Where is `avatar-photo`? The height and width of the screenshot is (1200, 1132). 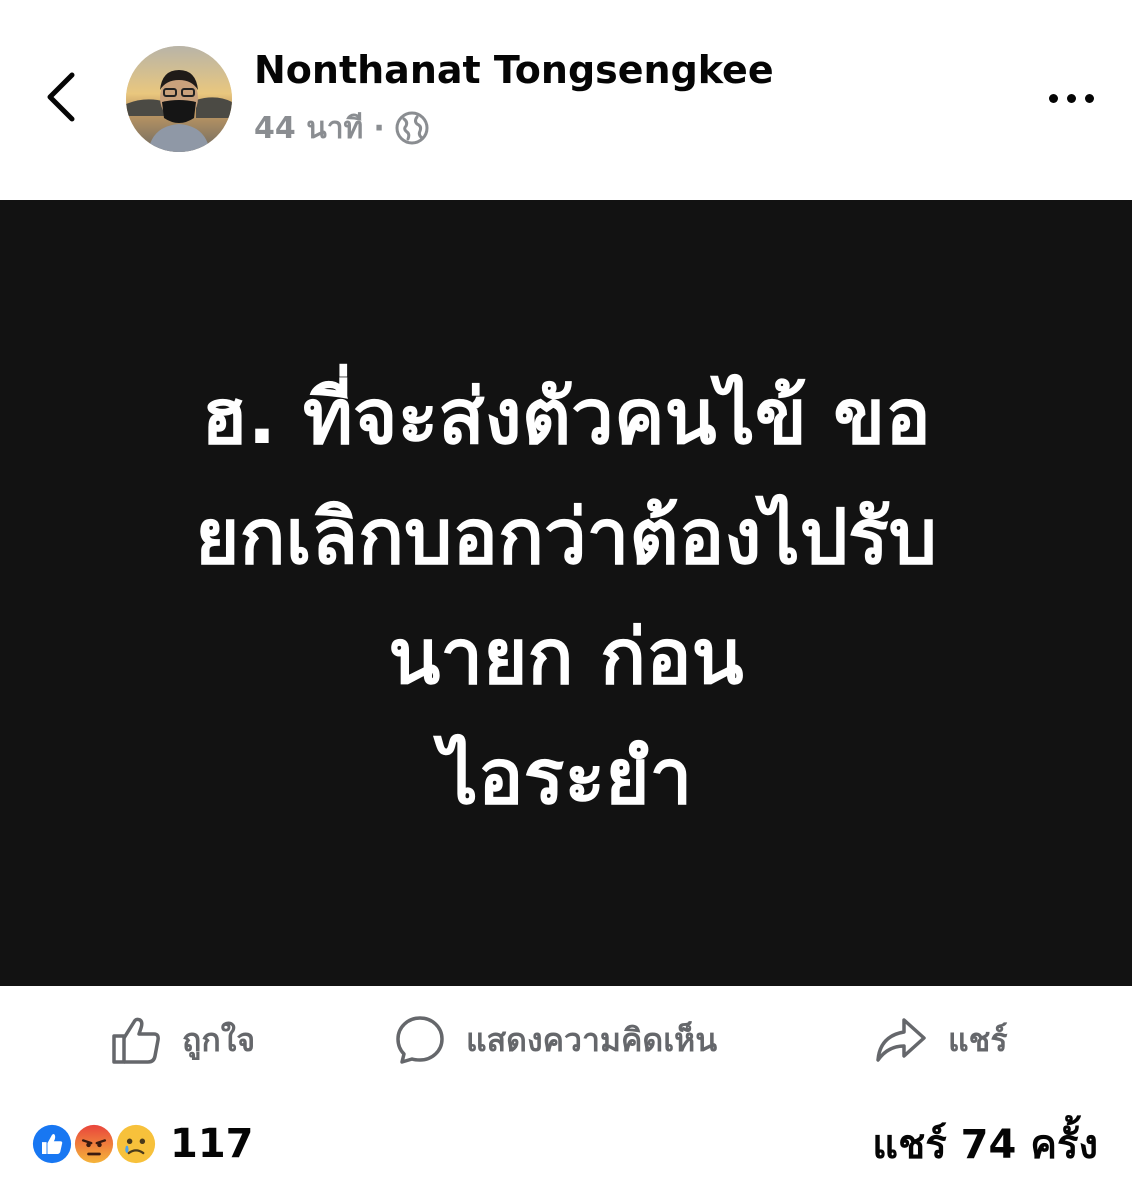 avatar-photo is located at coordinates (179, 99).